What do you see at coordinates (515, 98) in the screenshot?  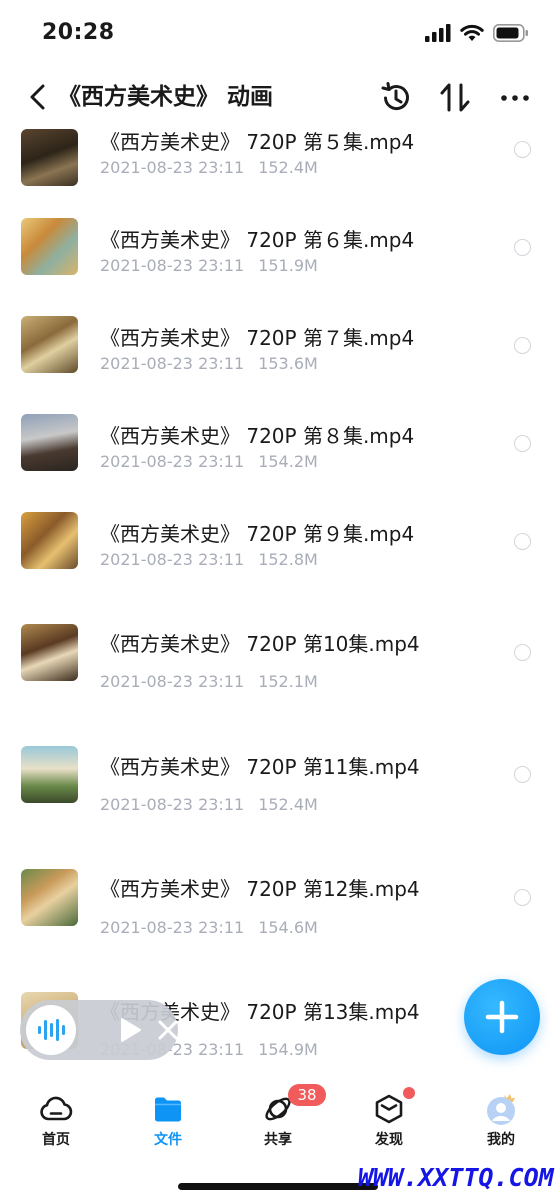 I see `more-icon` at bounding box center [515, 98].